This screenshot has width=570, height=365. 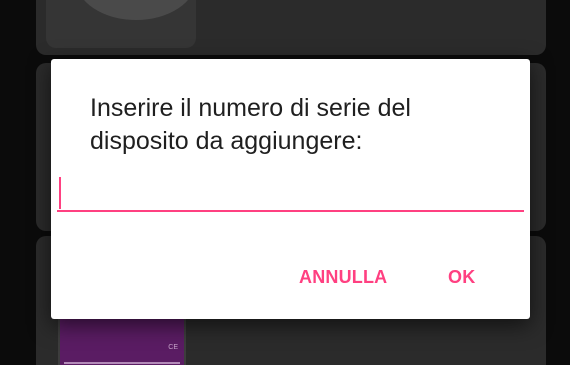 I want to click on device-thumbnail, so click(x=121, y=24).